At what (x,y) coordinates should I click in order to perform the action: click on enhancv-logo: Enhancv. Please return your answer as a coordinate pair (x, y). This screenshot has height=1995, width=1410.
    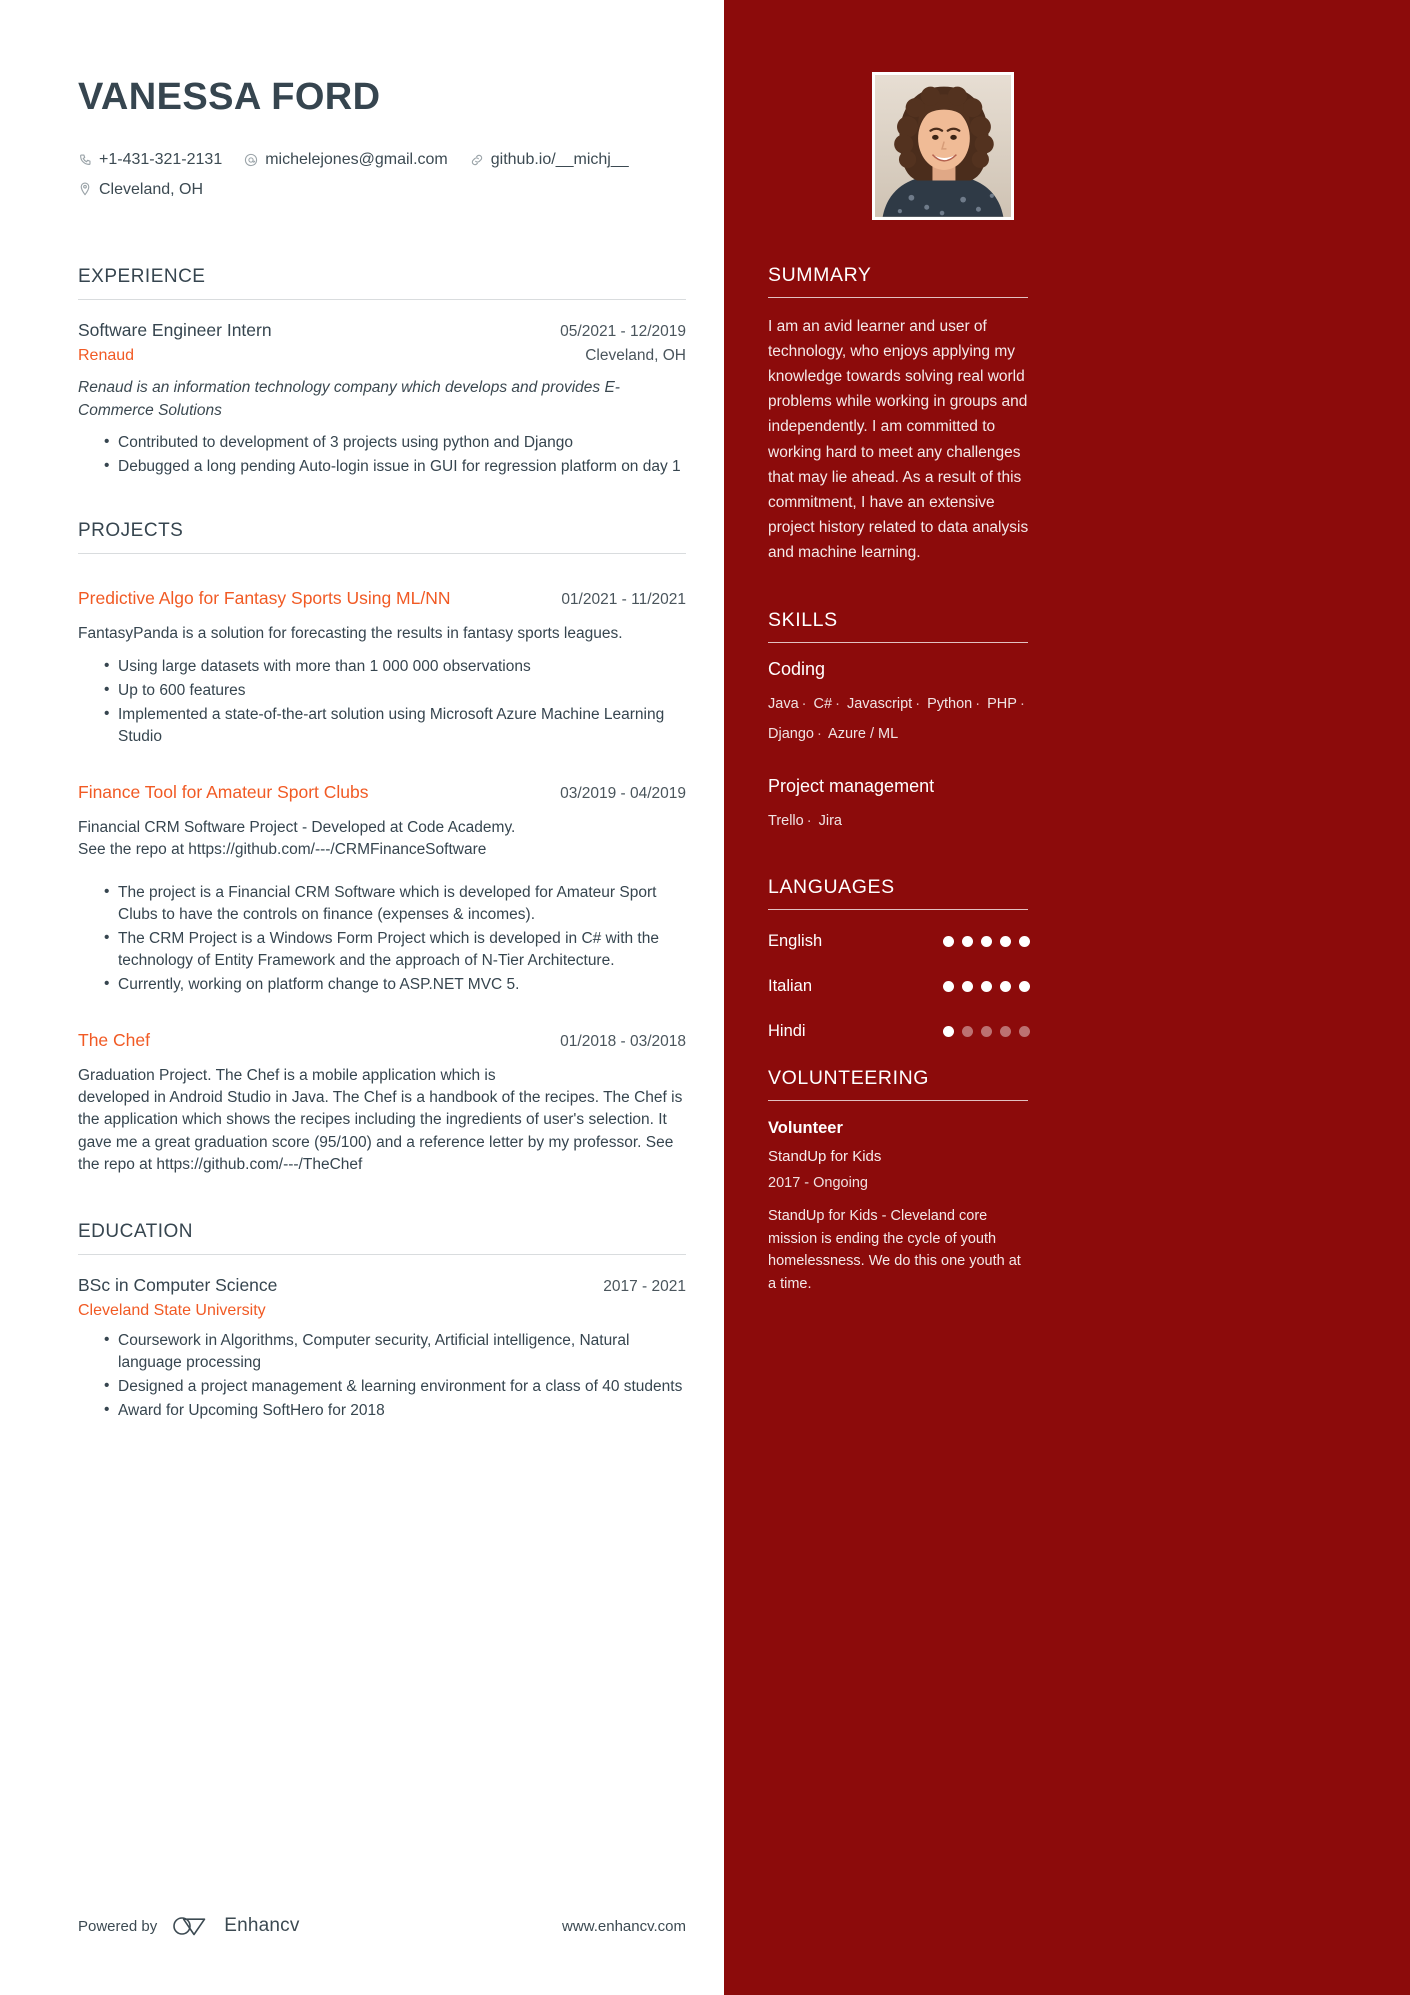
    Looking at the image, I should click on (235, 1926).